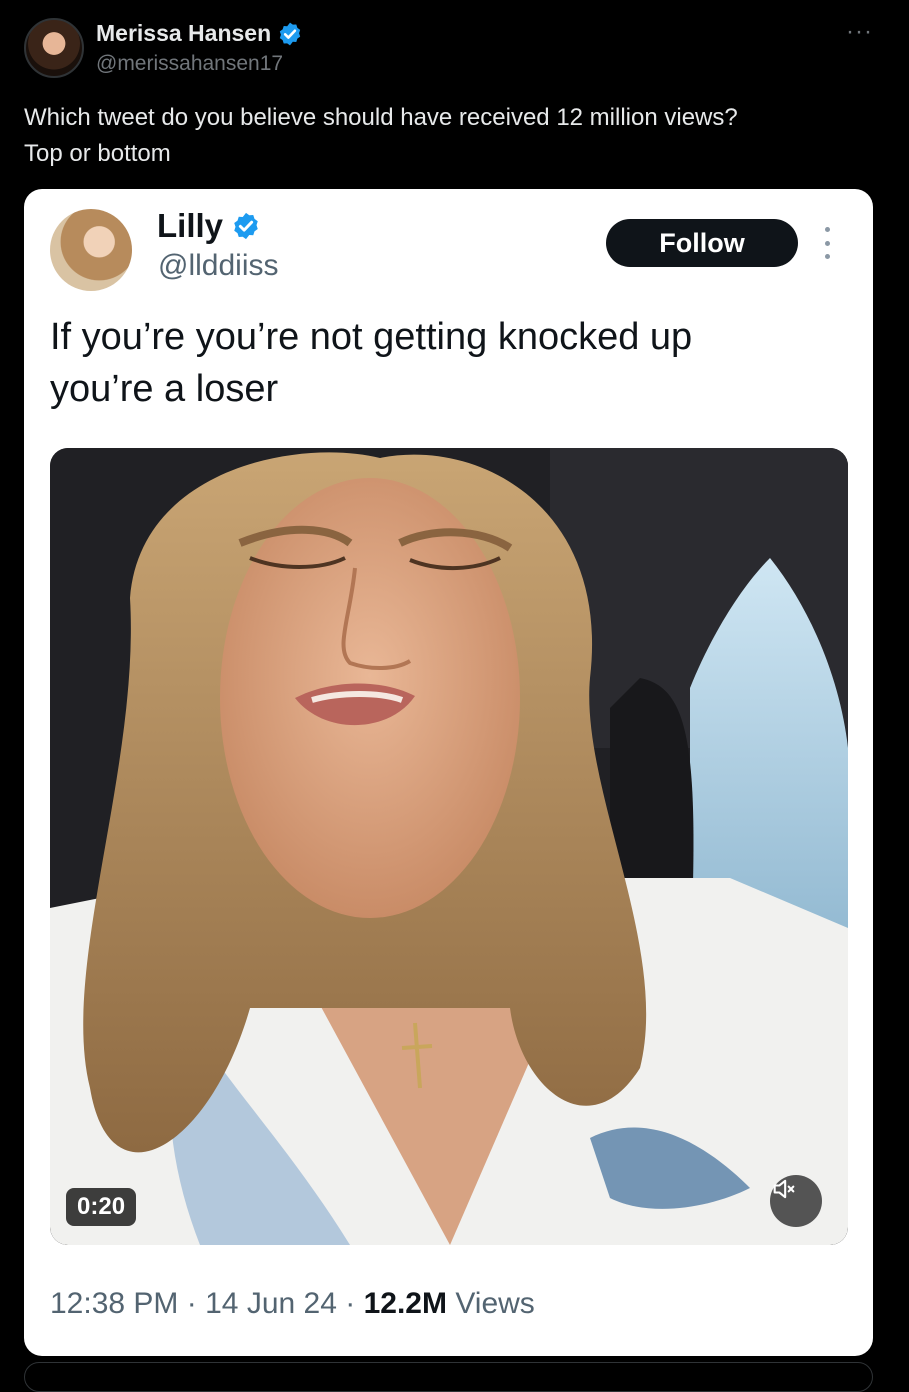 The image size is (909, 1392). I want to click on tweet-date: 14 Jun 24, so click(271, 1303).